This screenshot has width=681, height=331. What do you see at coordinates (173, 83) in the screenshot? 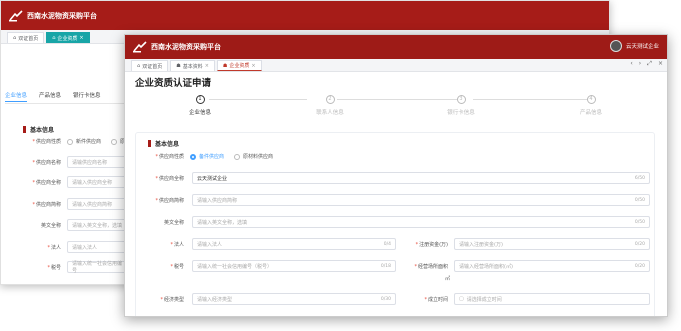
I see `page-title: 企业资质认证申请` at bounding box center [173, 83].